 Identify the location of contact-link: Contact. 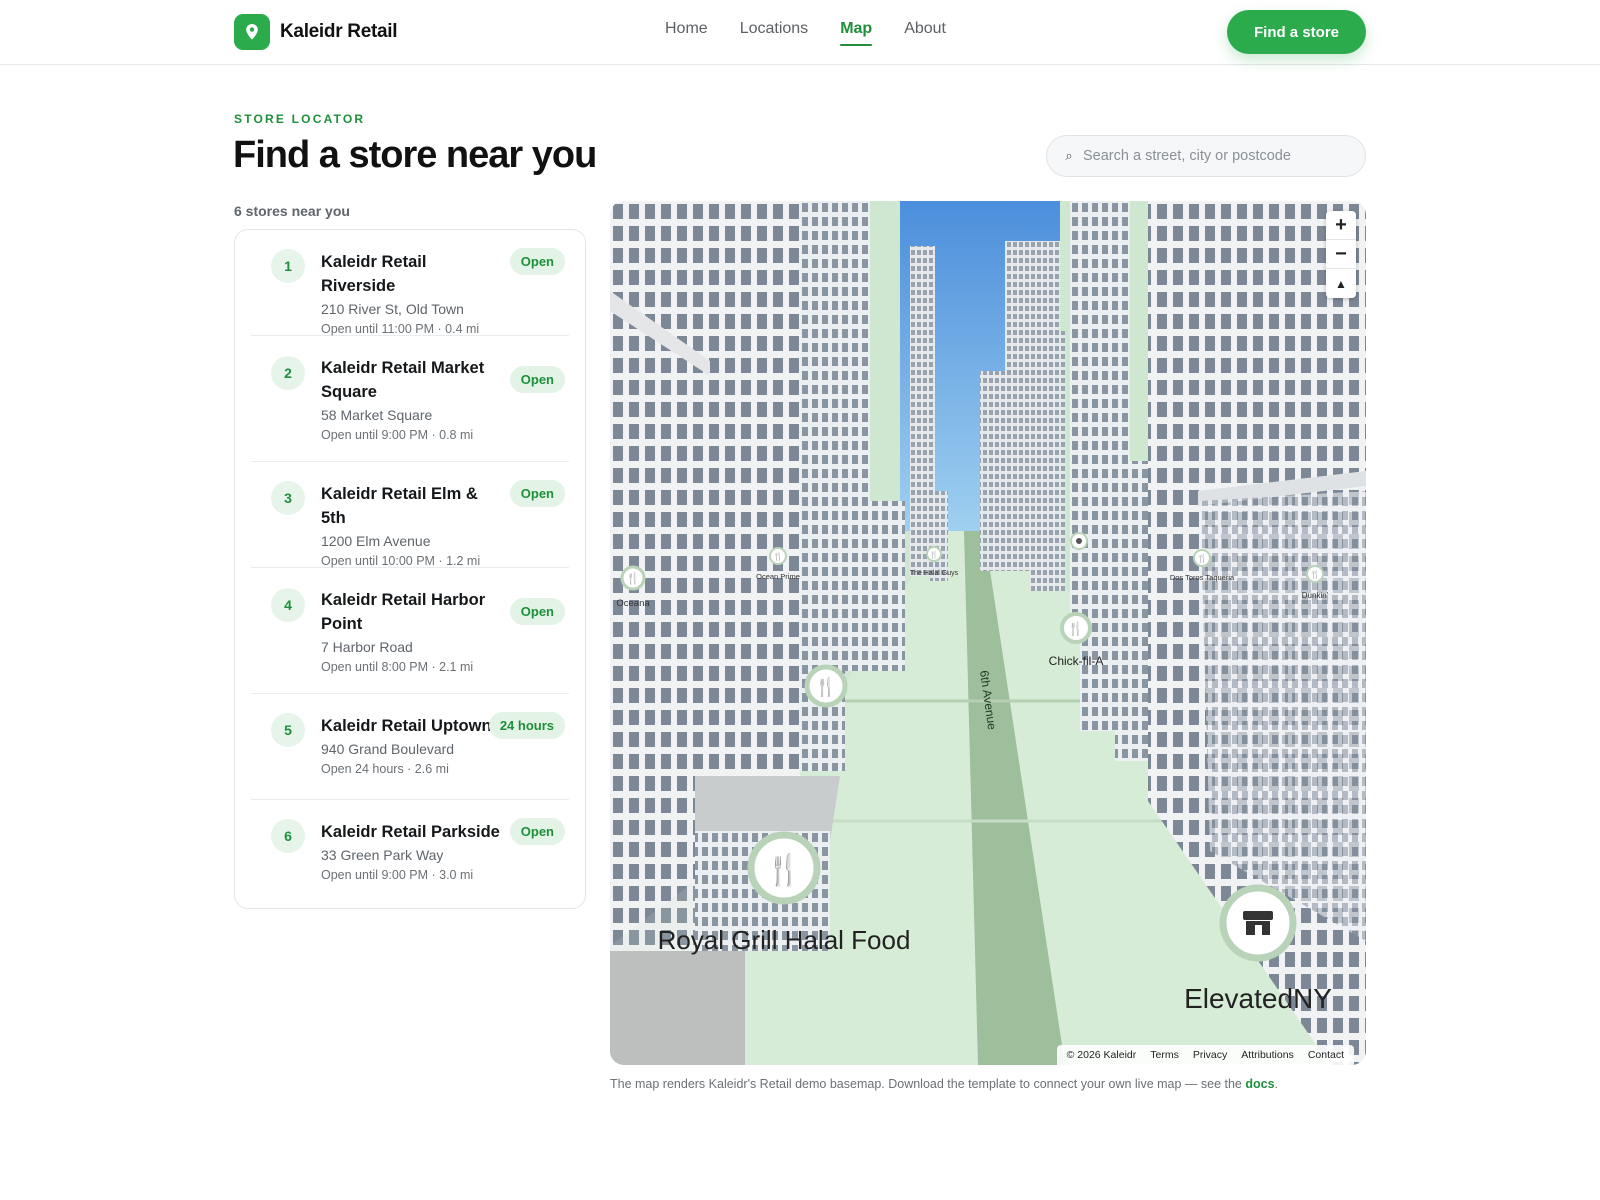
(1326, 1055).